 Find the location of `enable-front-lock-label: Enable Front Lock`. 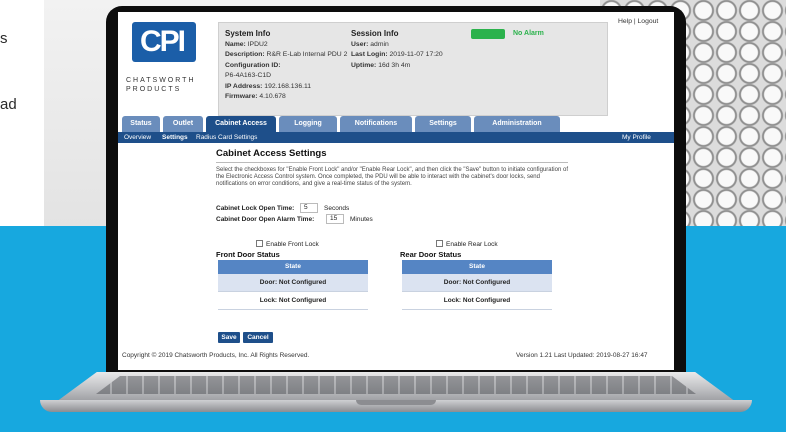

enable-front-lock-label: Enable Front Lock is located at coordinates (292, 244).